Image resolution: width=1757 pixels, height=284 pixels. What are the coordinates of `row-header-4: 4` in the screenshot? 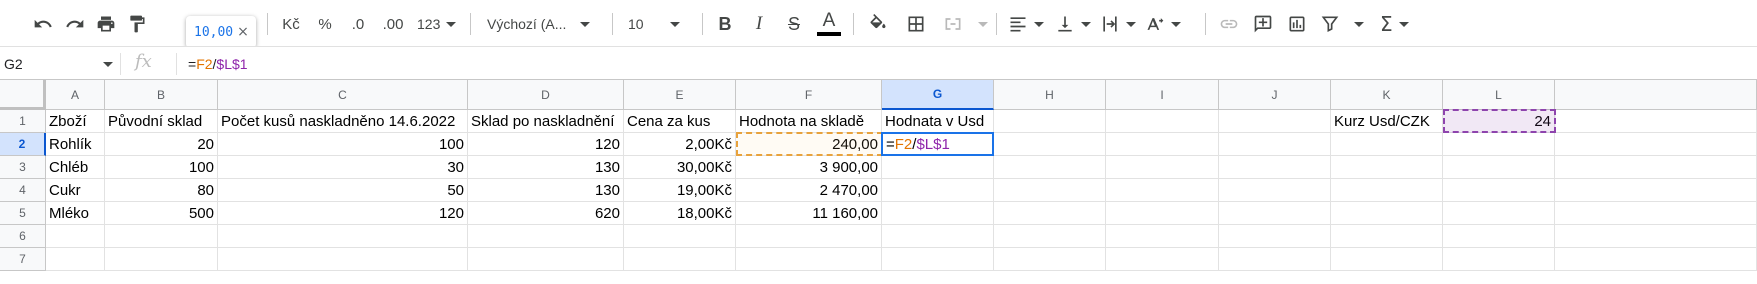 It's located at (23, 190).